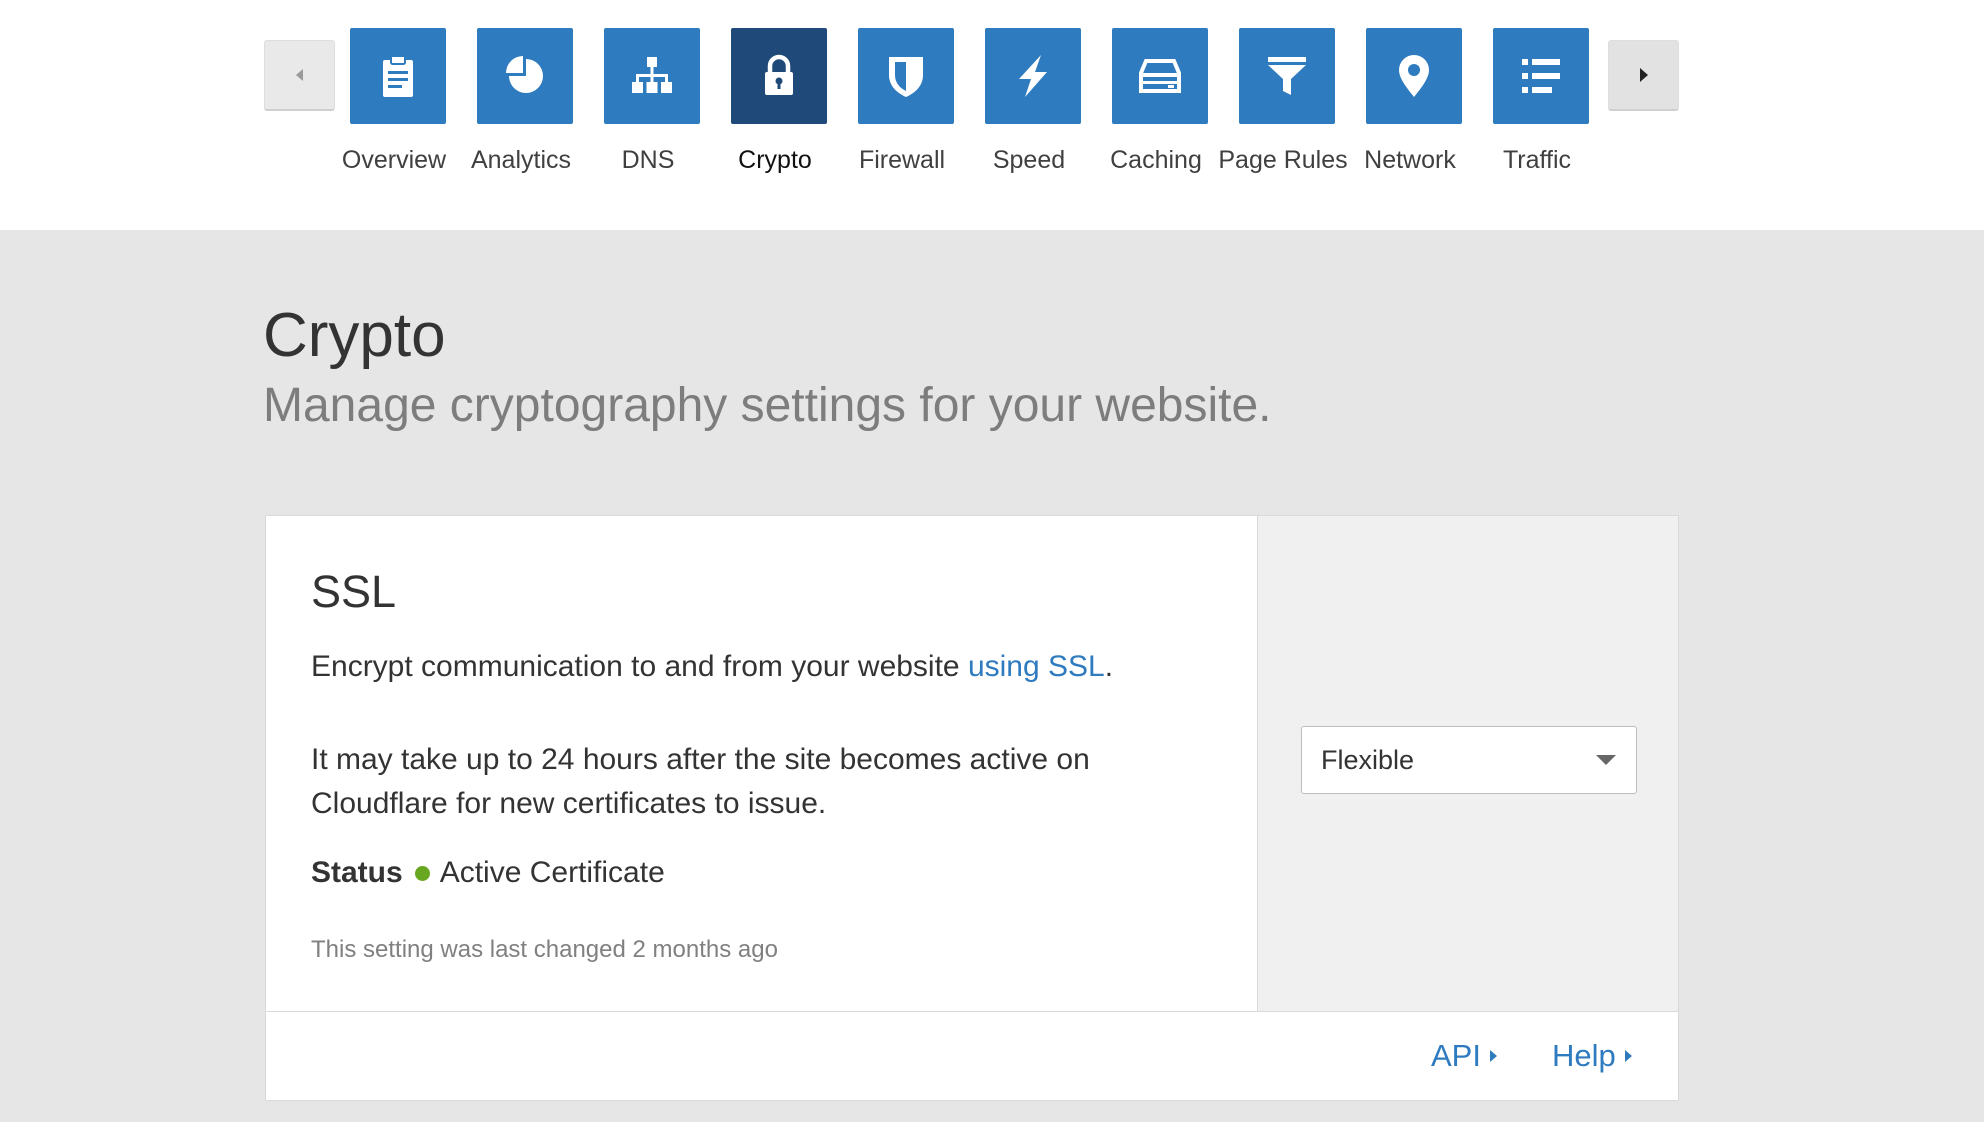 The width and height of the screenshot is (1984, 1122). What do you see at coordinates (393, 108) in the screenshot?
I see `nav-item-overview: Overview` at bounding box center [393, 108].